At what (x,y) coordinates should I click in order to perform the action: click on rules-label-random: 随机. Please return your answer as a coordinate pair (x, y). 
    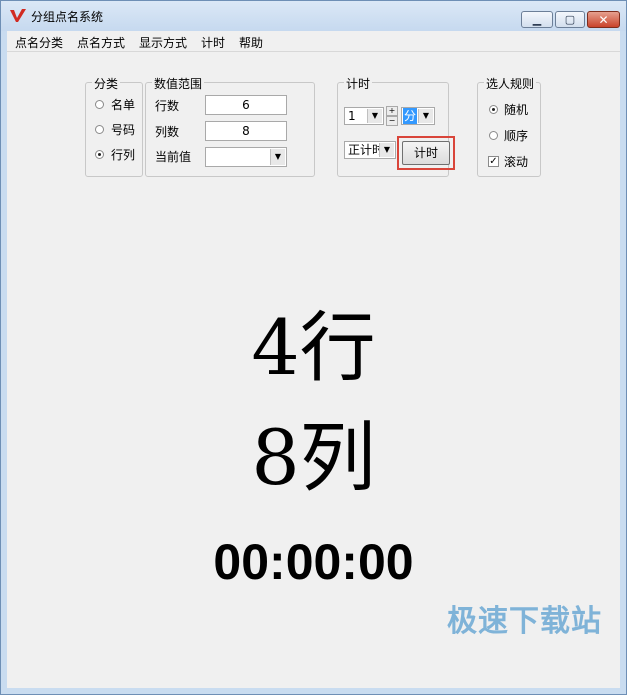
    Looking at the image, I should click on (516, 110).